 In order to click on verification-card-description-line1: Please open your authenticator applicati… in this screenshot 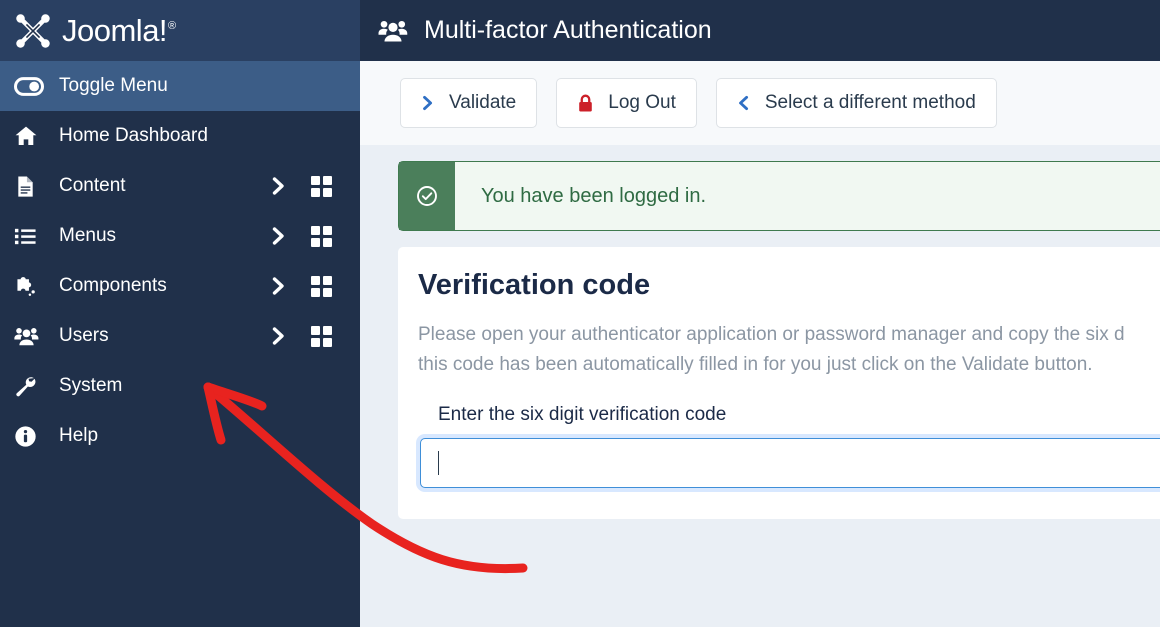, I will do `click(771, 334)`.